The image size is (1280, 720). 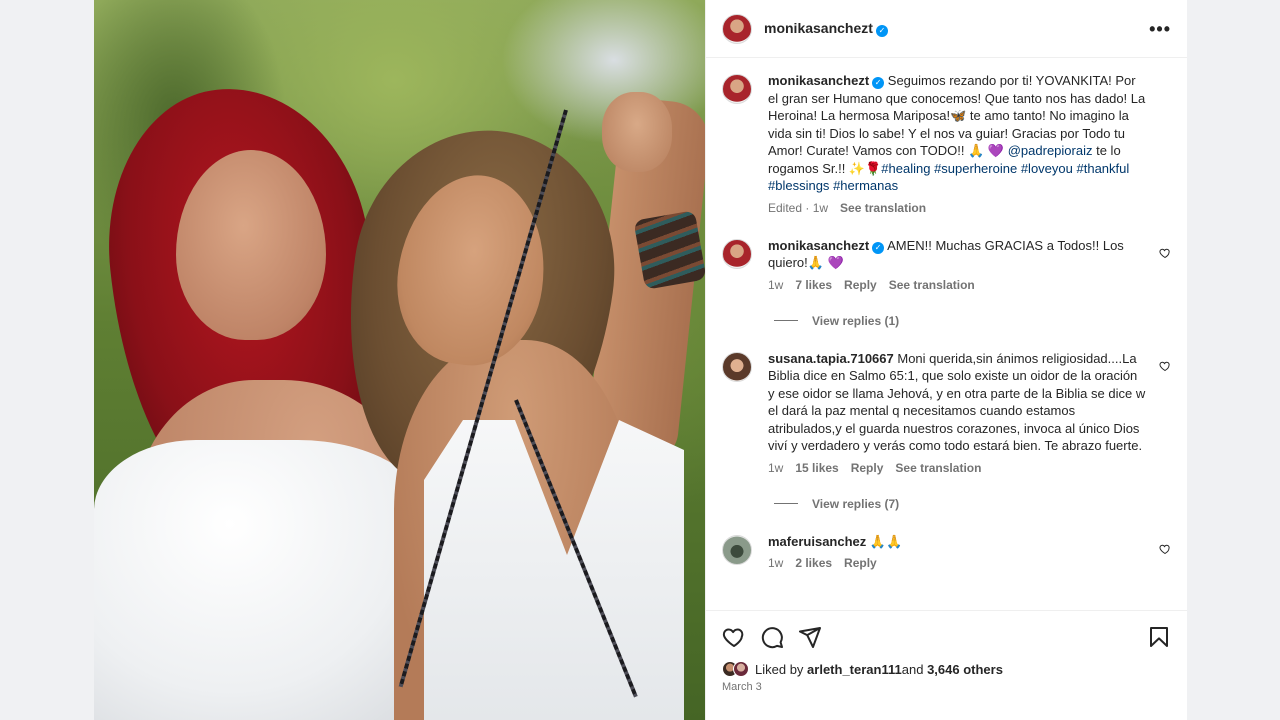 I want to click on view-replies-label: View replies (1), so click(x=856, y=320).